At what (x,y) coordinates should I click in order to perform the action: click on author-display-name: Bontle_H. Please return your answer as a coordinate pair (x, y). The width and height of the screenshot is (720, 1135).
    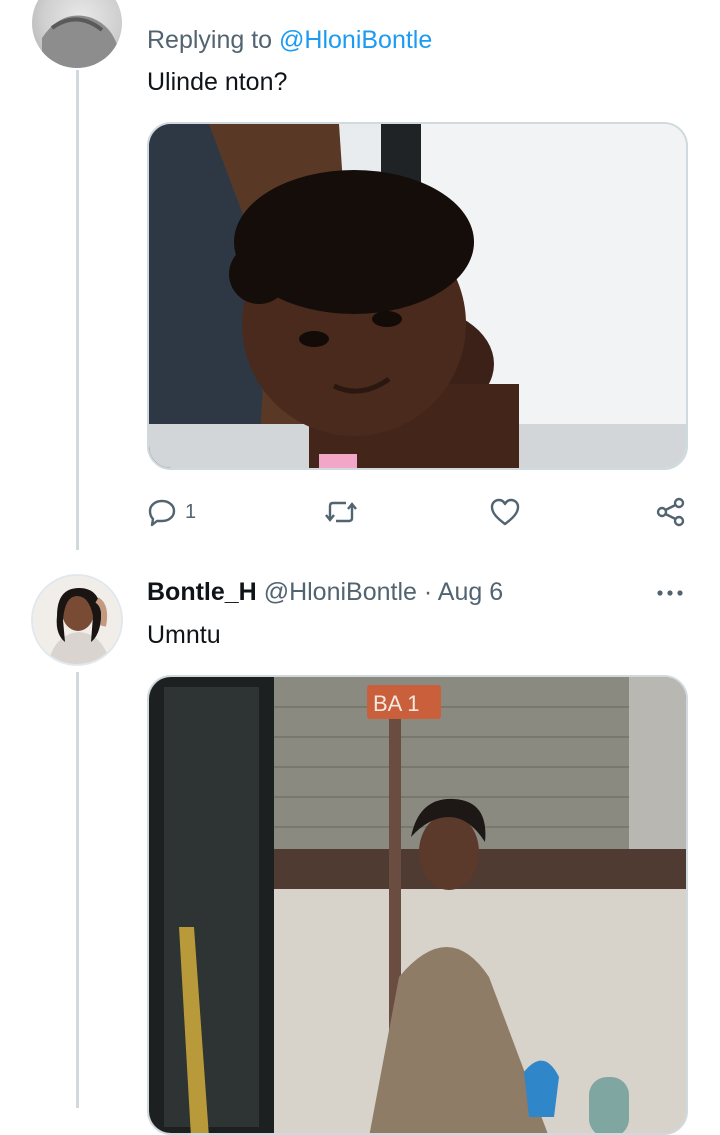
    Looking at the image, I should click on (202, 592).